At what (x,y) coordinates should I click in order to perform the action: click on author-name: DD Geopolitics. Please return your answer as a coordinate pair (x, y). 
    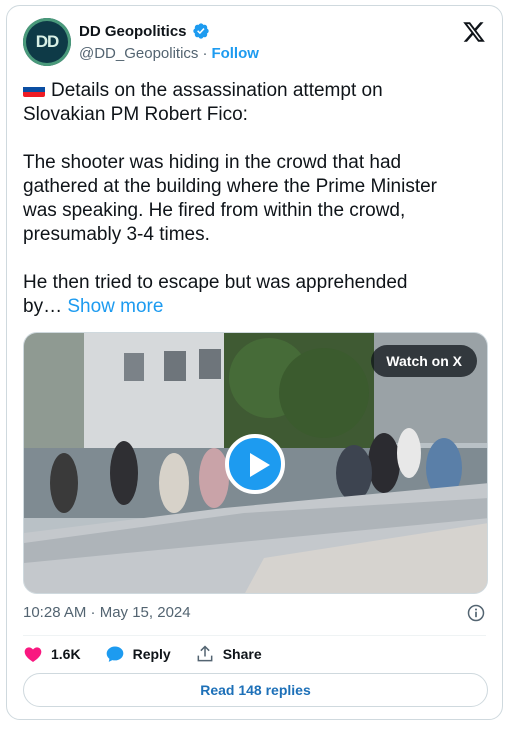
    Looking at the image, I should click on (133, 31).